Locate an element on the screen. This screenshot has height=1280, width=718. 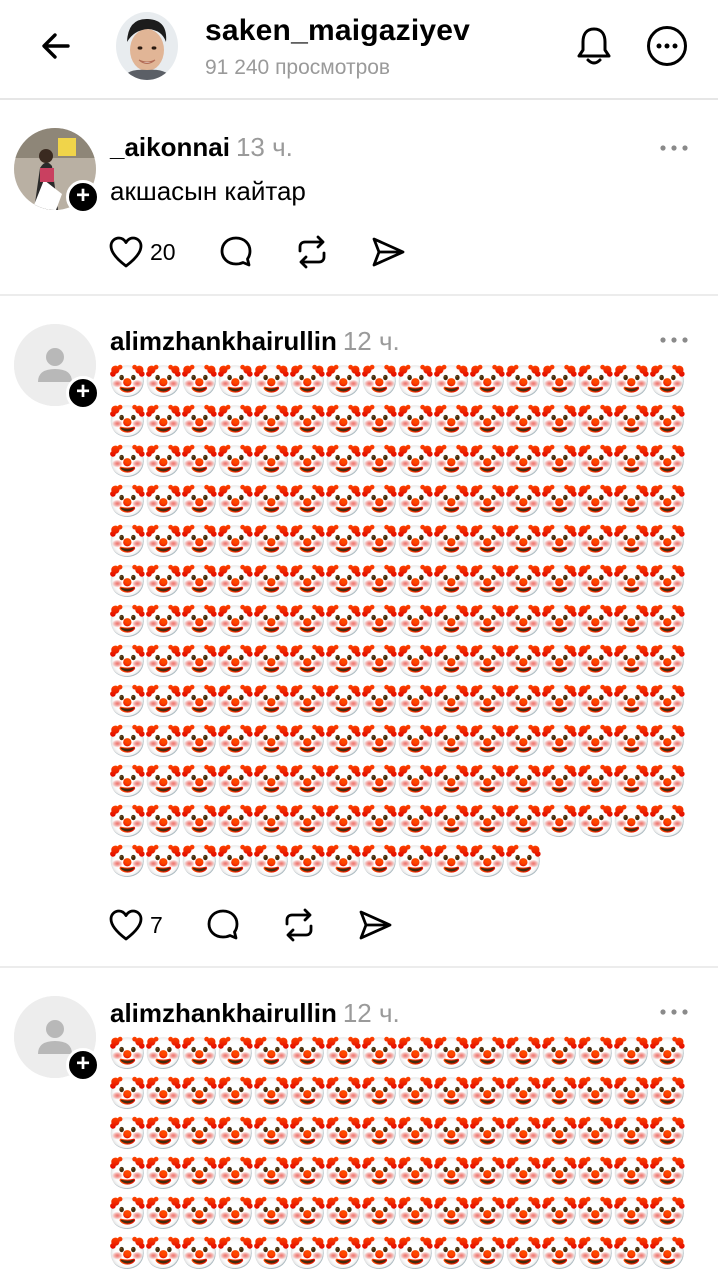
notifications-button is located at coordinates (594, 46).